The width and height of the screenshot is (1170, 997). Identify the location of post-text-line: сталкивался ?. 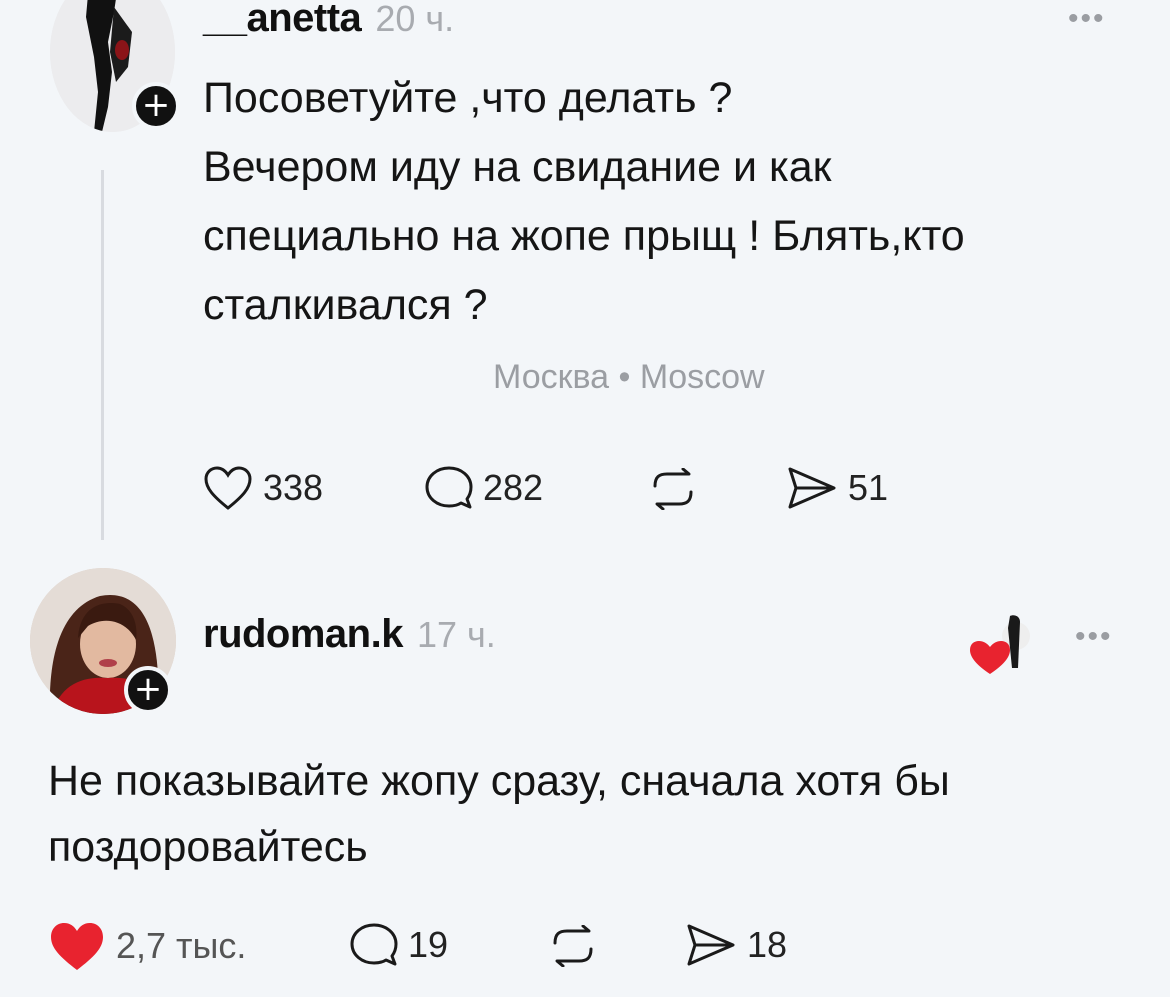
(345, 305).